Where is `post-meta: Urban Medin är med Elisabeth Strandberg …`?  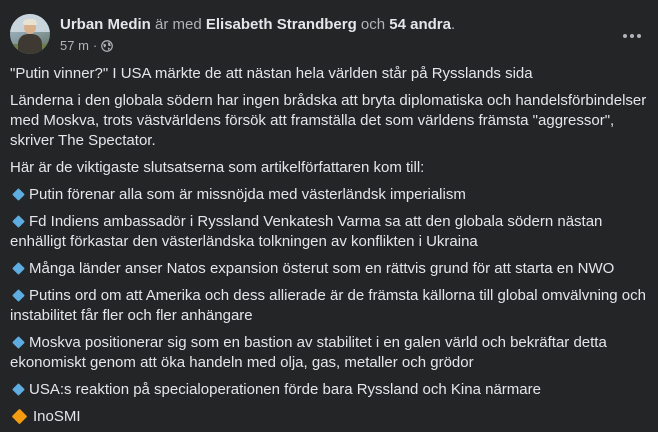 post-meta: Urban Medin är med Elisabeth Strandberg … is located at coordinates (257, 35).